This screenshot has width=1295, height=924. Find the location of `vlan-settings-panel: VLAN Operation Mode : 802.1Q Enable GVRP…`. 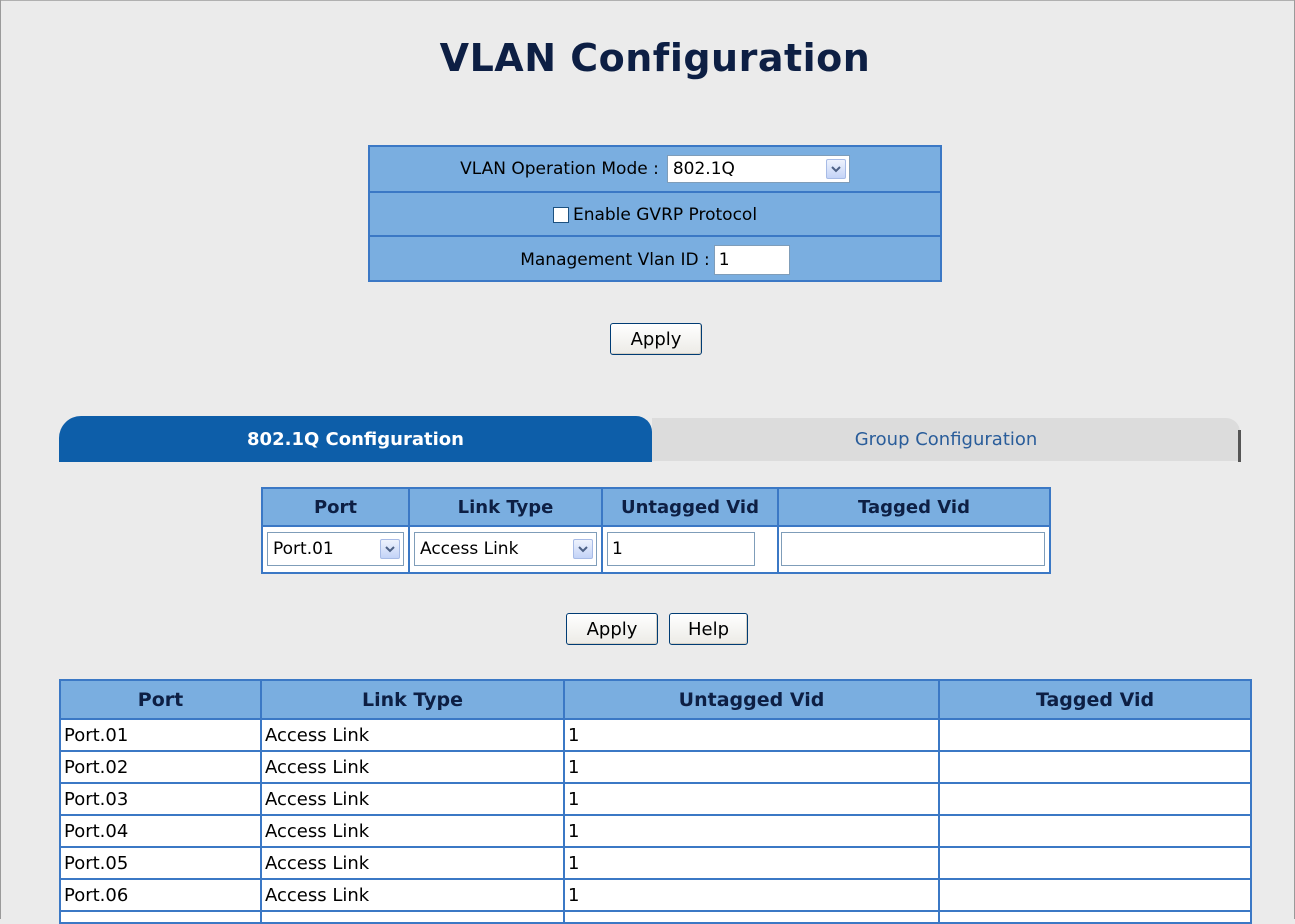

vlan-settings-panel: VLAN Operation Mode : 802.1Q Enable GVRP… is located at coordinates (655, 213).